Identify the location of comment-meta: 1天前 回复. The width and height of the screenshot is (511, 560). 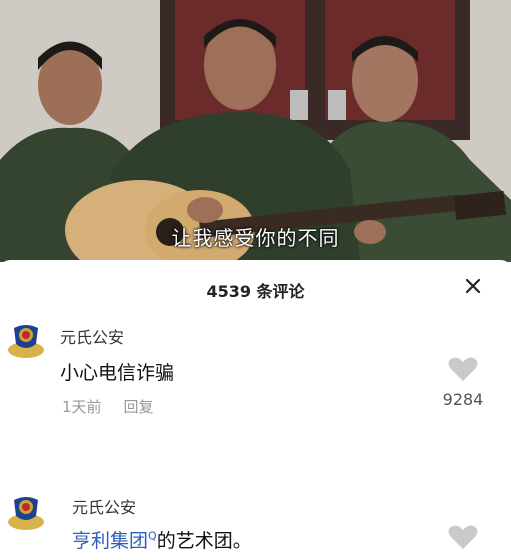
(108, 406).